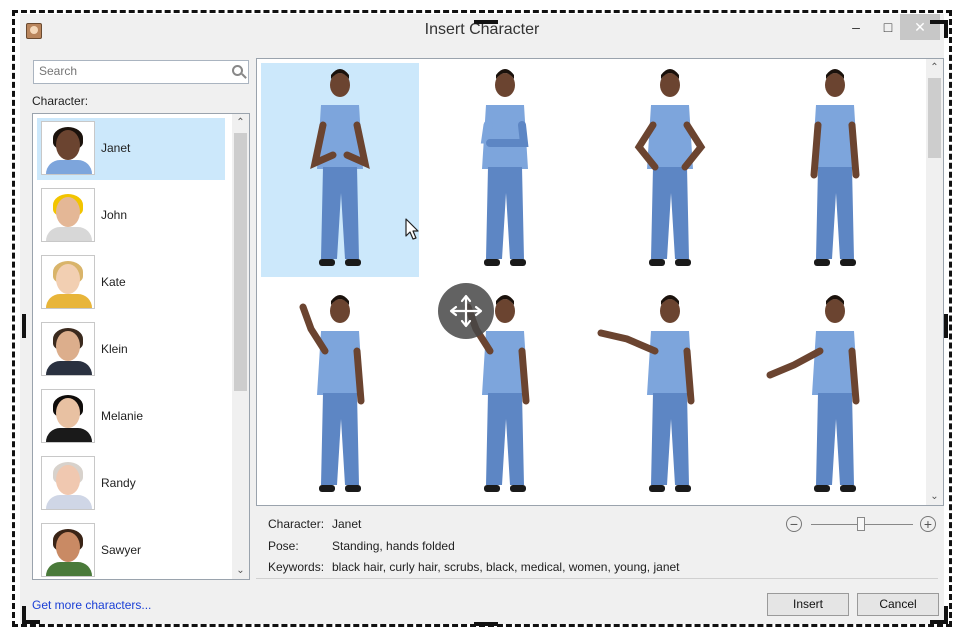  I want to click on zoom-control: − +, so click(863, 526).